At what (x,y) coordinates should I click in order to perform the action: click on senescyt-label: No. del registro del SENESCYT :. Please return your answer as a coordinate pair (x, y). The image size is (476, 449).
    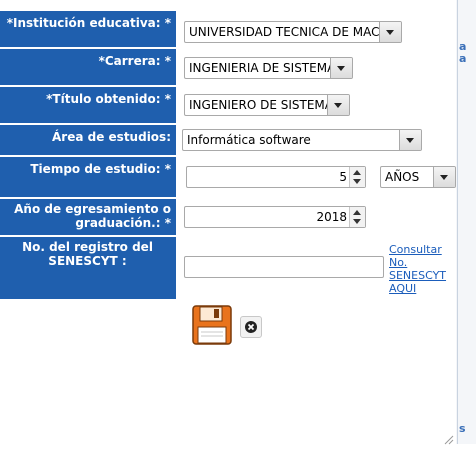
    Looking at the image, I should click on (88, 268).